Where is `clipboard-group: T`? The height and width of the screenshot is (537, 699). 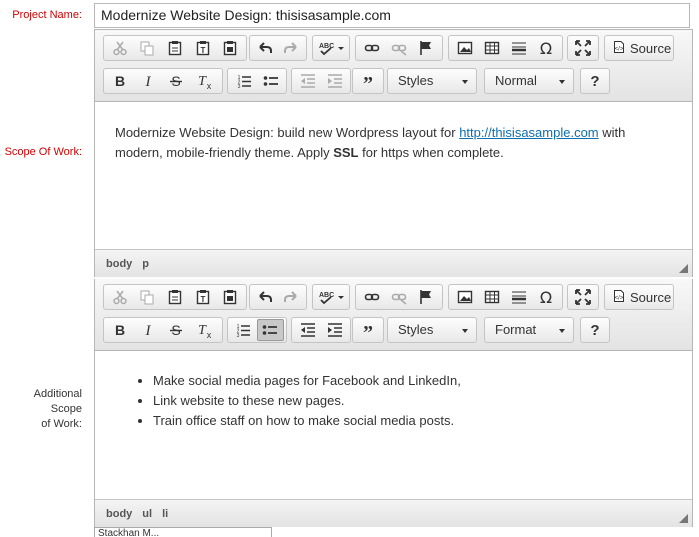 clipboard-group: T is located at coordinates (175, 48).